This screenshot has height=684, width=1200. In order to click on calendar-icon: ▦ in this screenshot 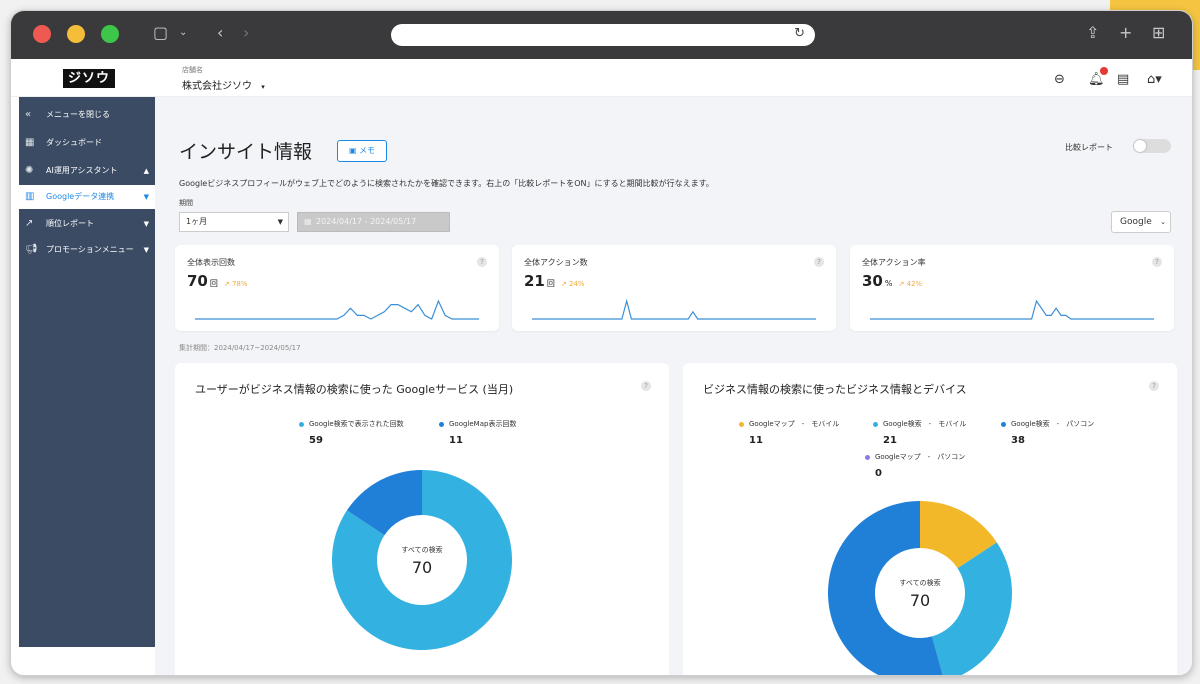, I will do `click(308, 221)`.